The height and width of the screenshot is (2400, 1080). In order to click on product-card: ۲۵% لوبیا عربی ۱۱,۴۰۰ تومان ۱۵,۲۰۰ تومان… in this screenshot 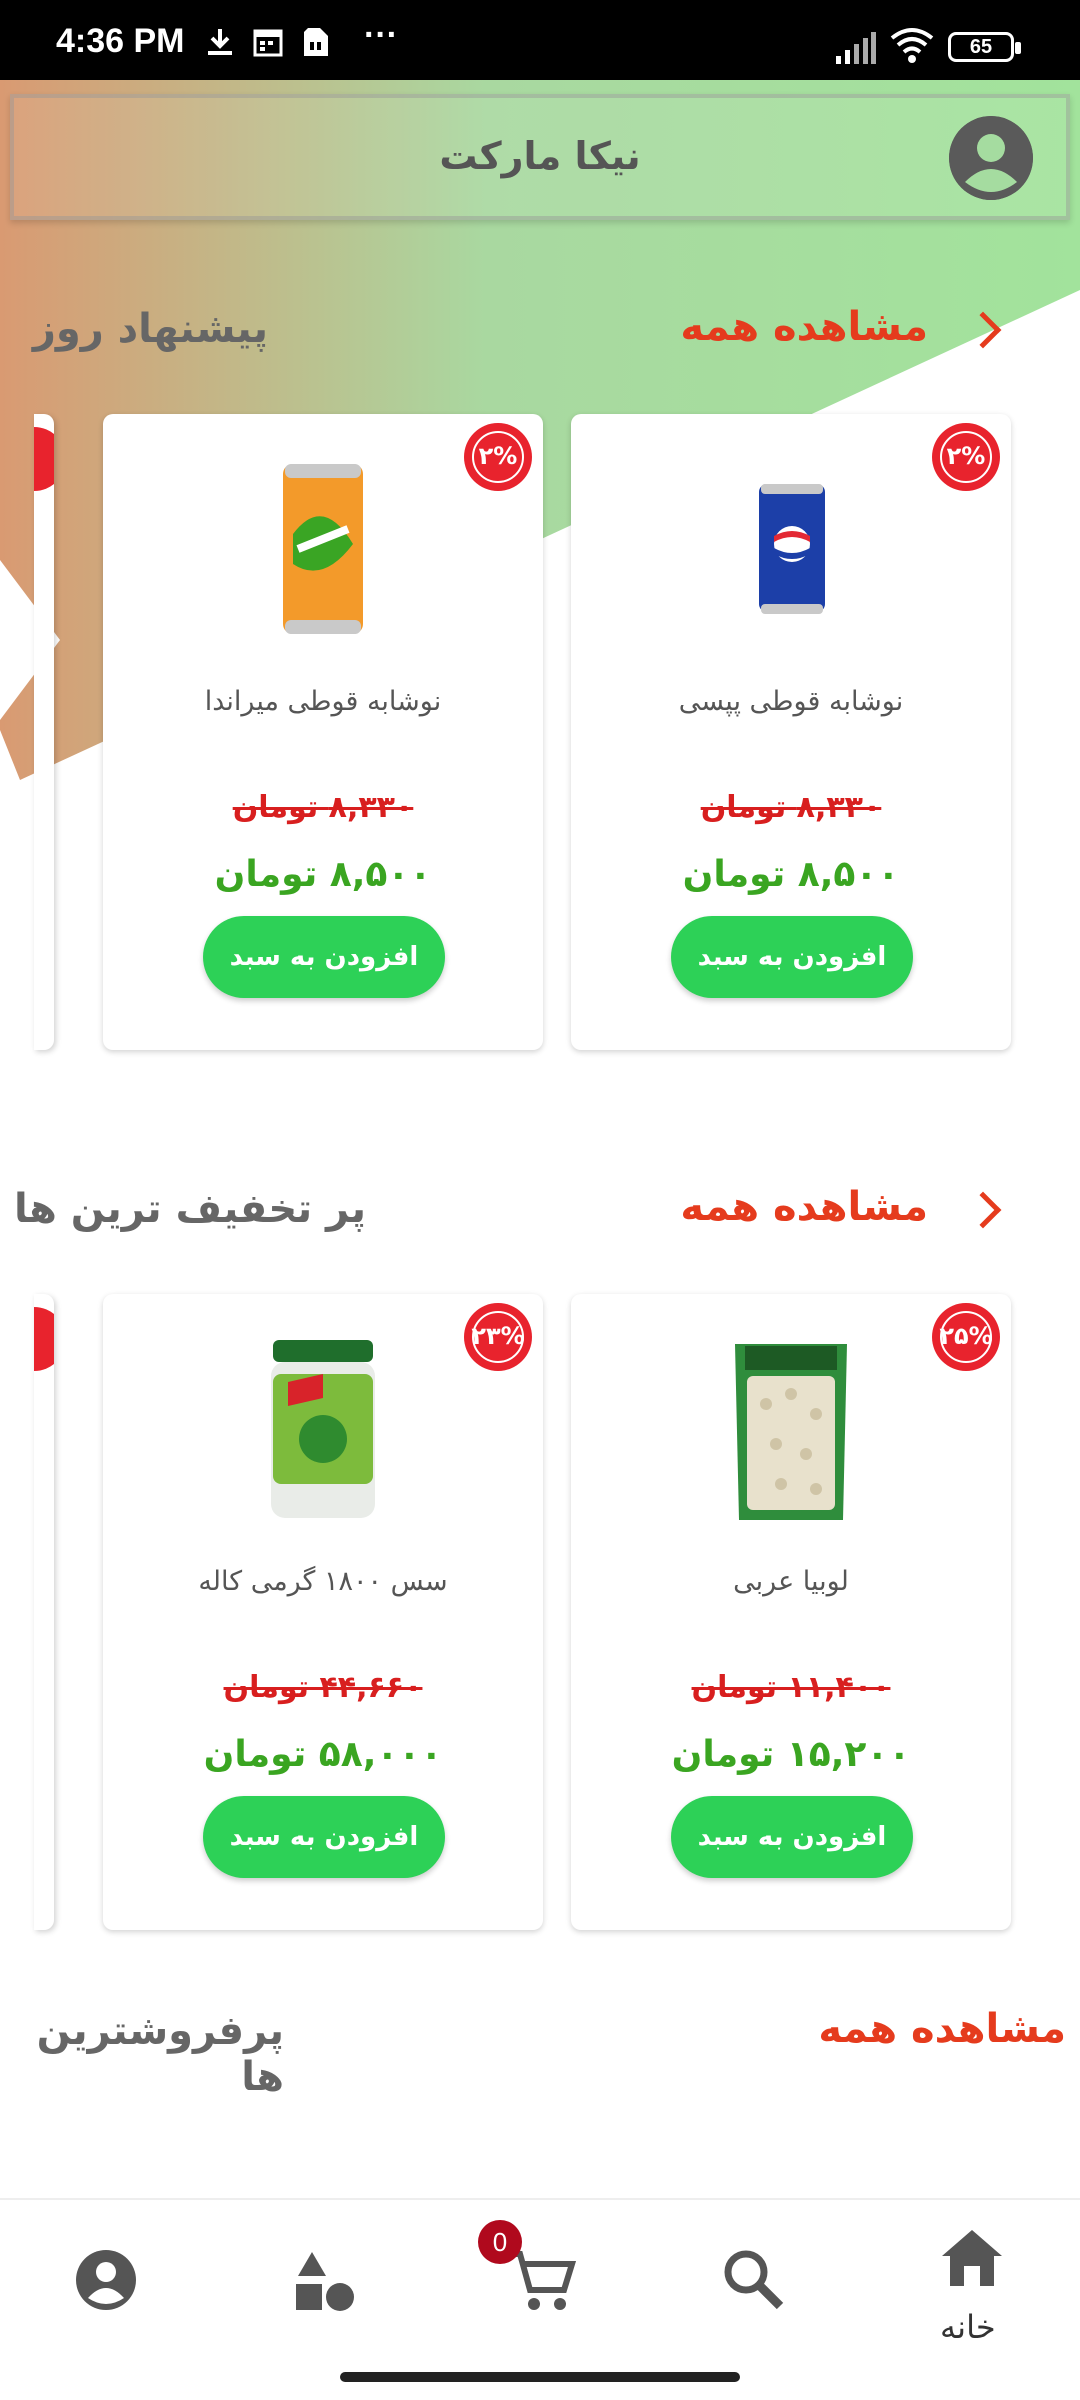, I will do `click(791, 1612)`.